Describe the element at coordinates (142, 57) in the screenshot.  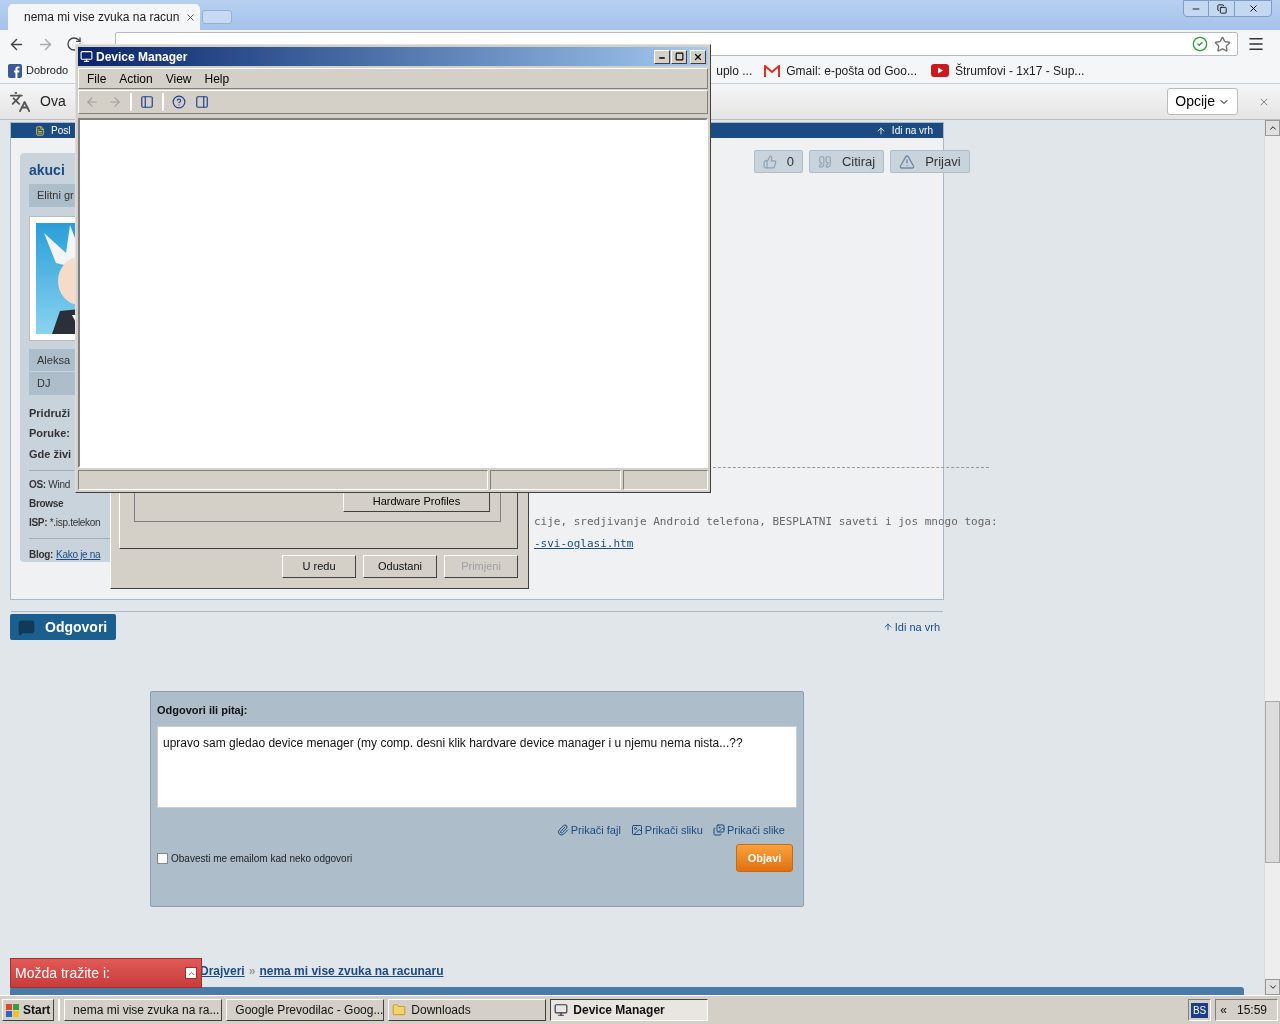
I see `window-title: Device Manager` at that location.